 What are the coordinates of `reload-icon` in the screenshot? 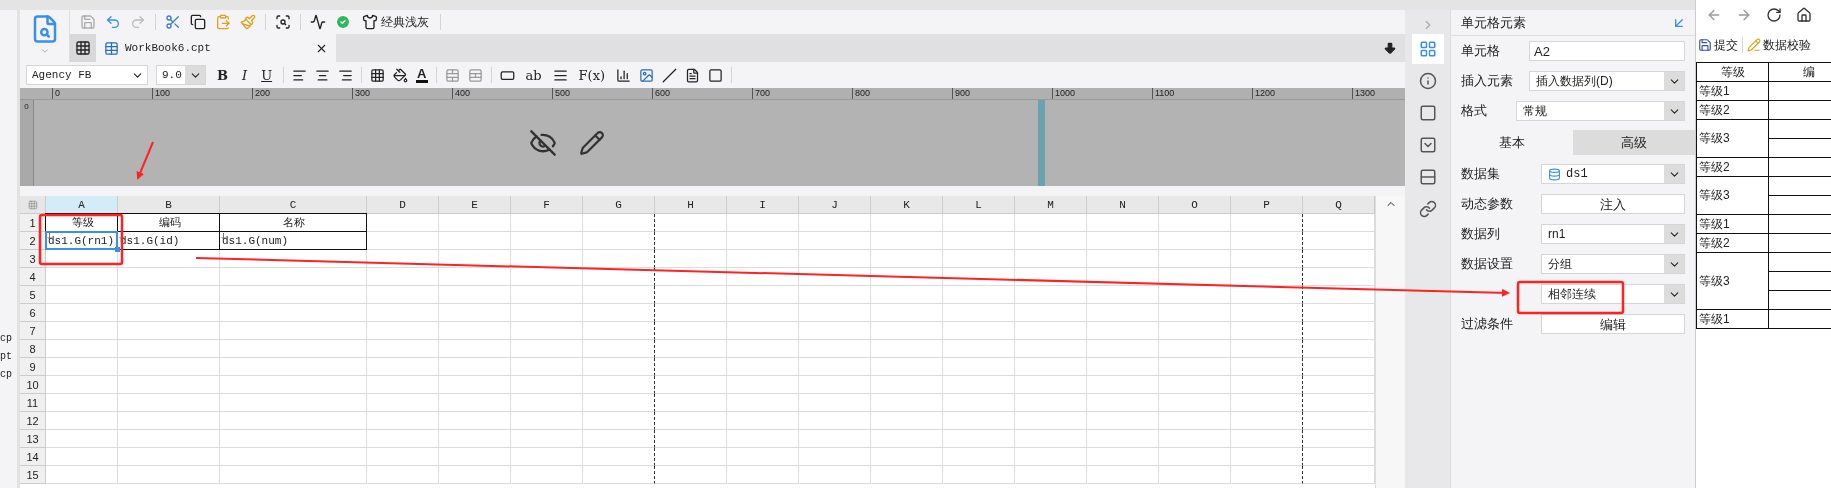 It's located at (1774, 15).